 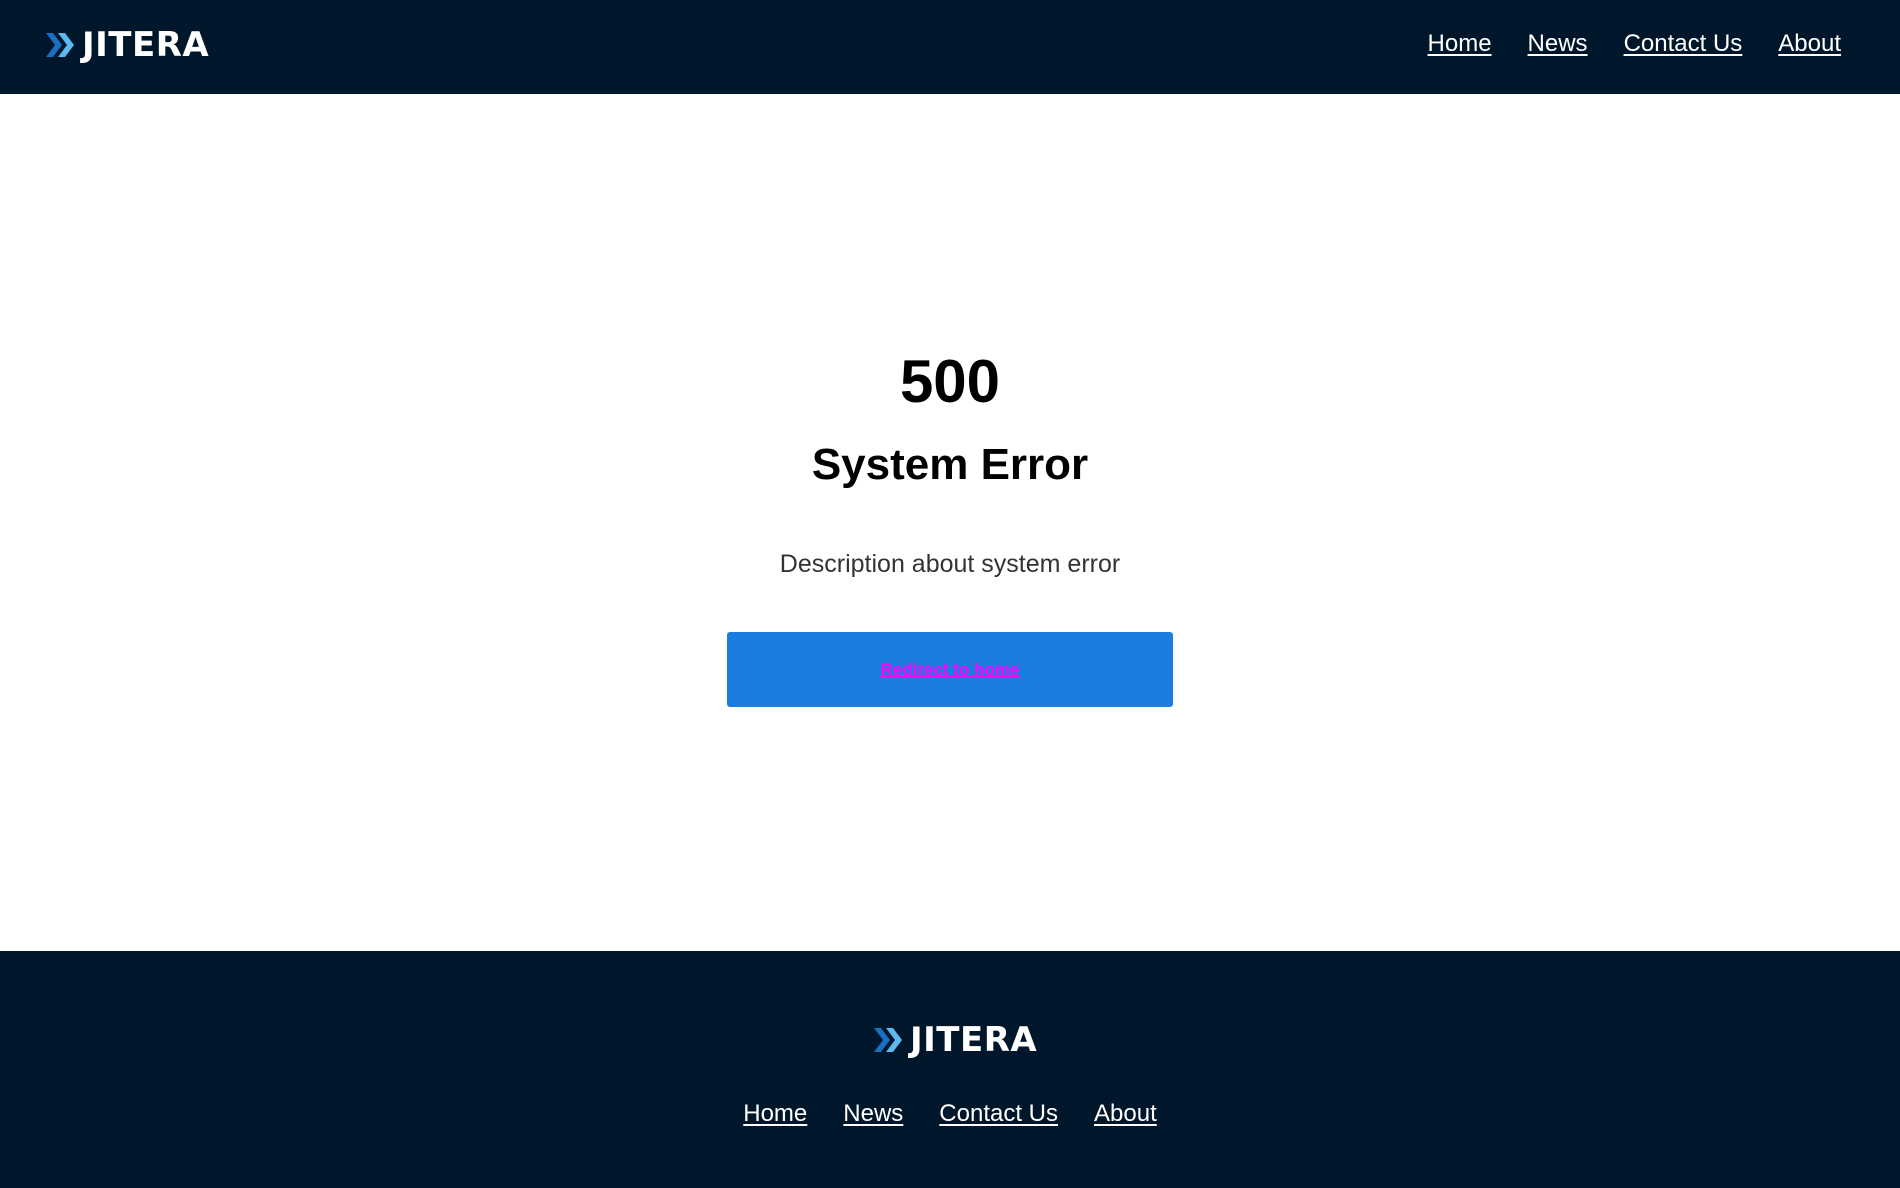 What do you see at coordinates (1125, 1114) in the screenshot?
I see `footer-link-about: About` at bounding box center [1125, 1114].